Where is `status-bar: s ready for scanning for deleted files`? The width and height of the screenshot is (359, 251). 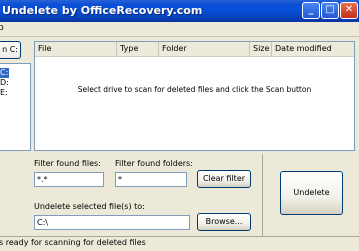 status-bar: s ready for scanning for deleted files is located at coordinates (179, 243).